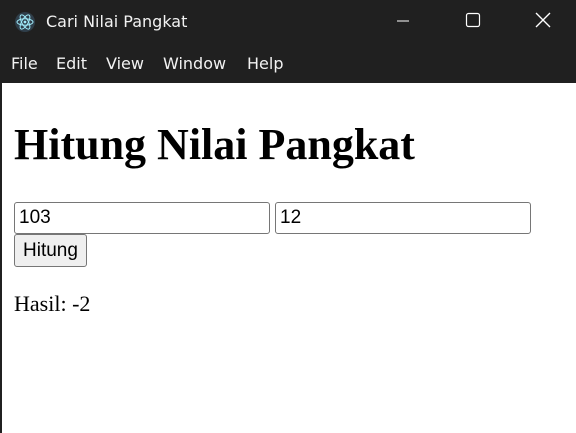 The width and height of the screenshot is (576, 433). Describe the element at coordinates (288, 63) in the screenshot. I see `menu-bar: File Edit View Window Help` at that location.